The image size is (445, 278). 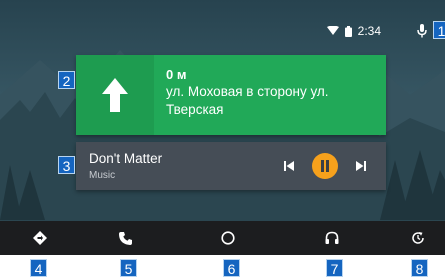 I want to click on status-bar: 2:34, so click(x=376, y=31).